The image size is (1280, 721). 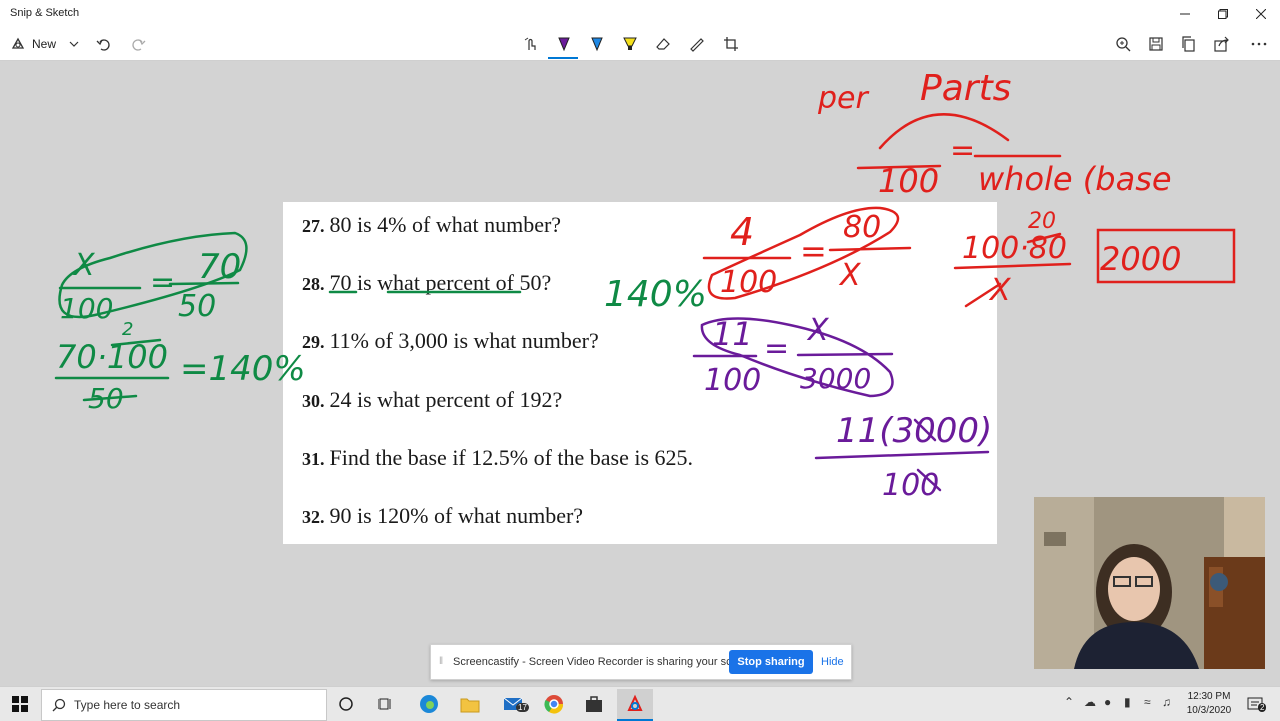 I want to click on chevron-down-icon, so click(x=74, y=44).